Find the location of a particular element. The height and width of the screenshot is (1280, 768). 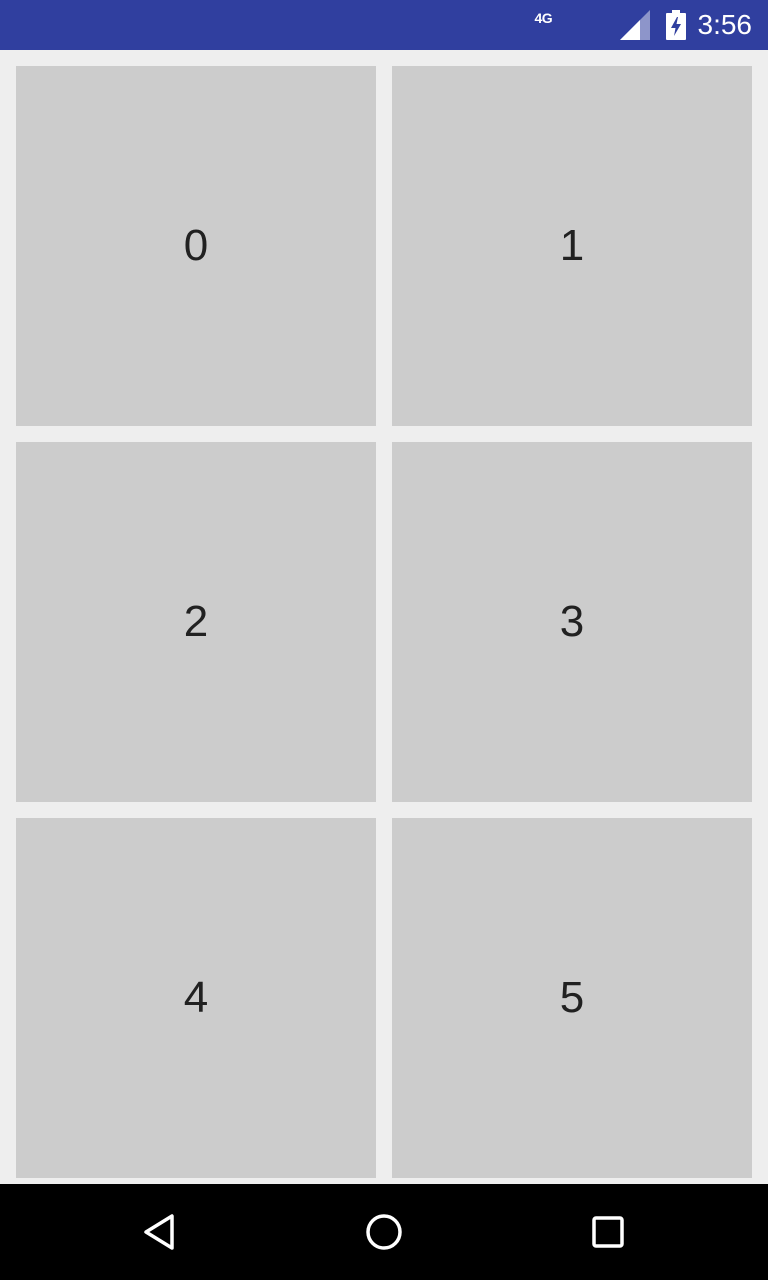

tile-label: 5 is located at coordinates (572, 997).